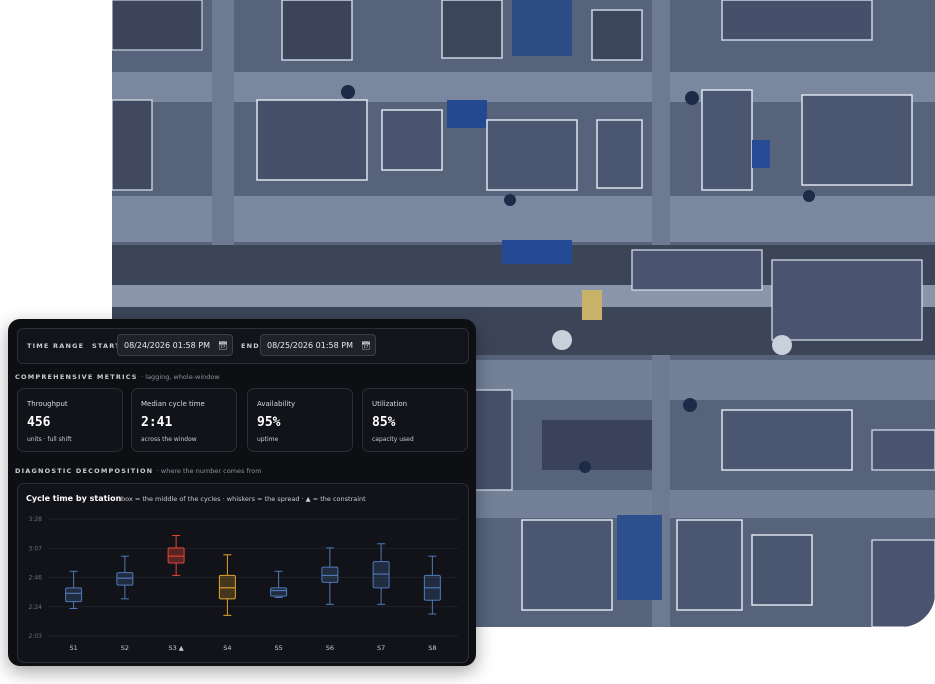 The height and width of the screenshot is (684, 935). What do you see at coordinates (56, 346) in the screenshot?
I see `time-range-label: TIME RANGE` at bounding box center [56, 346].